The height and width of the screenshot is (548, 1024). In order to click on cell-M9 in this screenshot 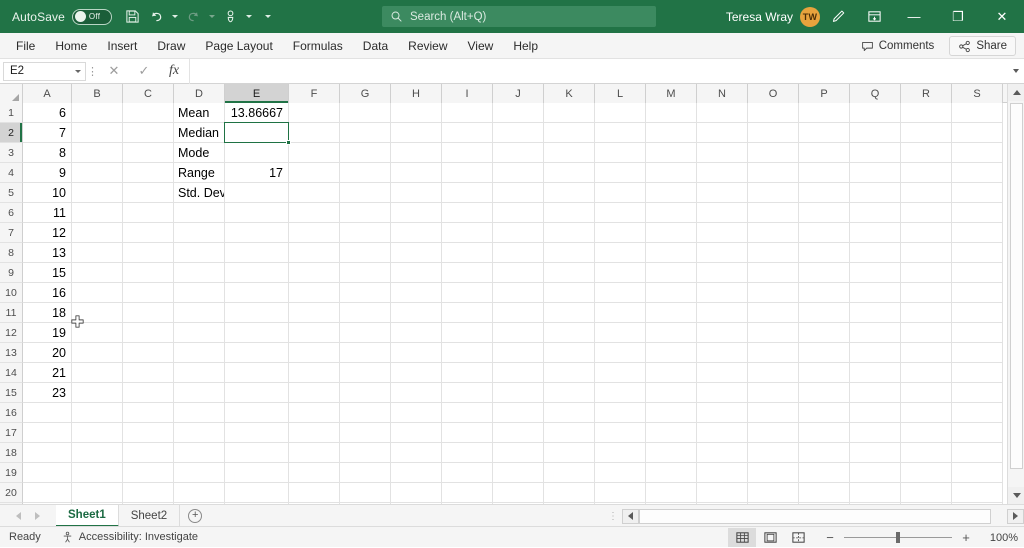, I will do `click(671, 273)`.